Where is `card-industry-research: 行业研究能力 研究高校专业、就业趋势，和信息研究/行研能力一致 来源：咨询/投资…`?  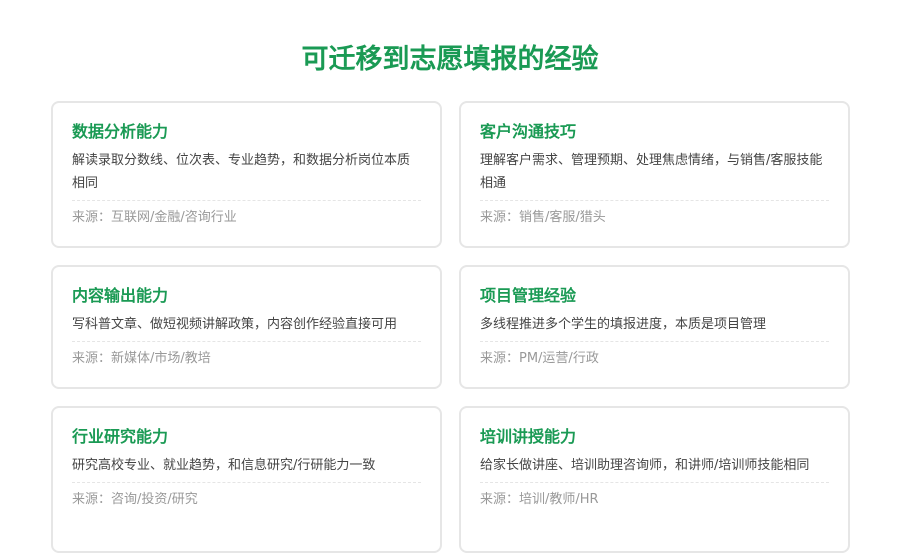 card-industry-research: 行业研究能力 研究高校专业、就业趋势，和信息研究/行研能力一致 来源：咨询/投资… is located at coordinates (246, 479).